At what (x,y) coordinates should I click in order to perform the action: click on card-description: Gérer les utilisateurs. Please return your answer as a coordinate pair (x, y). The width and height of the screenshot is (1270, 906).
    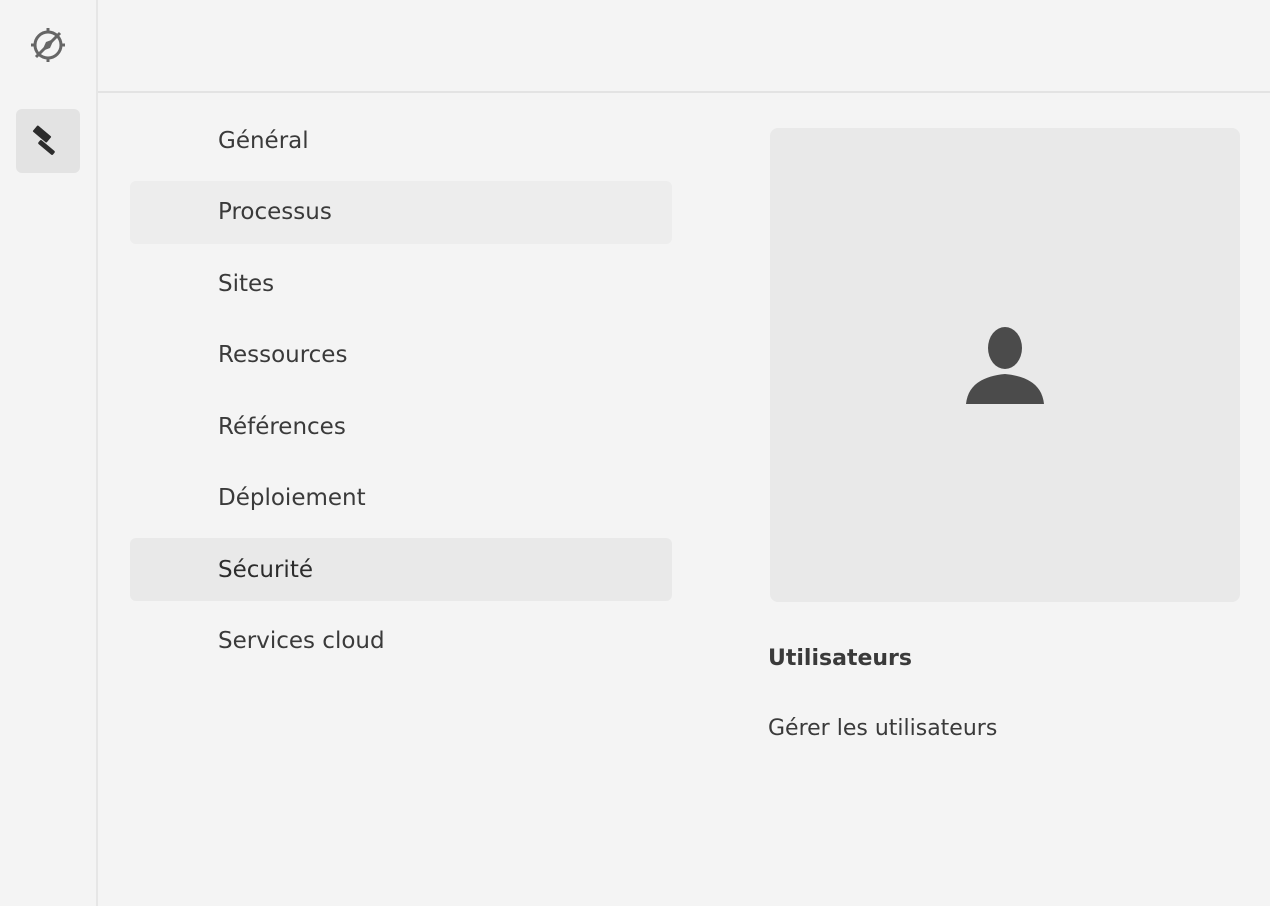
    Looking at the image, I should click on (883, 728).